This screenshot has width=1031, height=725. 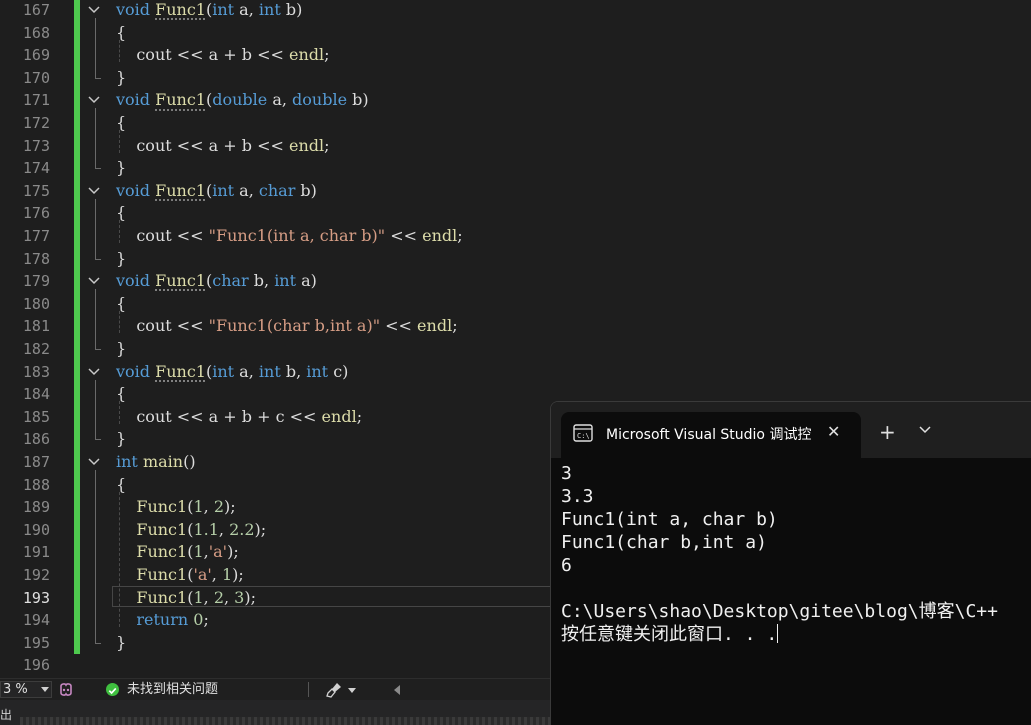 What do you see at coordinates (796, 611) in the screenshot?
I see `terminal-output-line: C:\Users\shao\Desktop\gitee\blog\博客\C++` at bounding box center [796, 611].